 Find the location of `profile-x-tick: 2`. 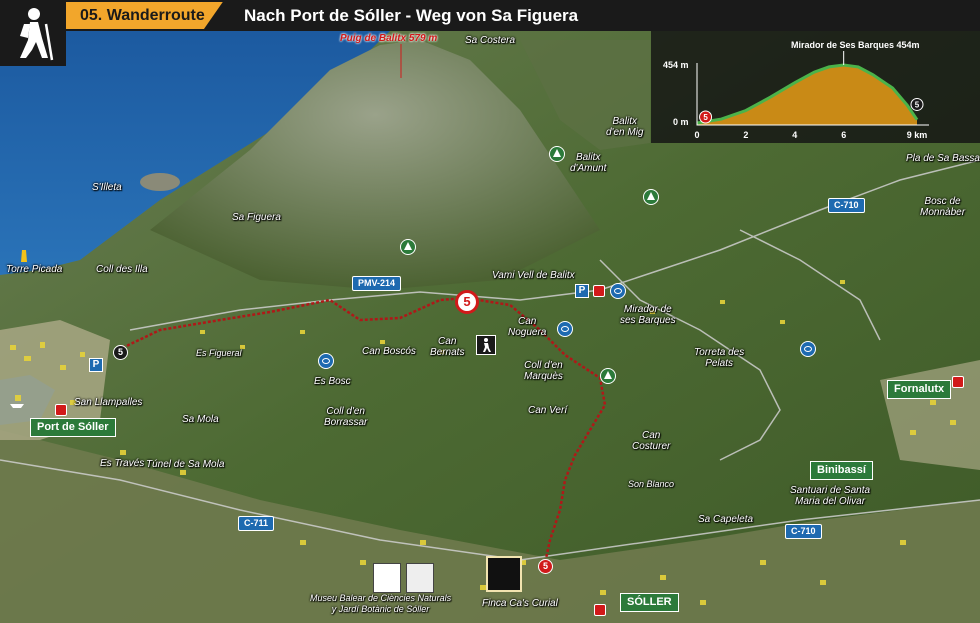

profile-x-tick: 2 is located at coordinates (745, 135).